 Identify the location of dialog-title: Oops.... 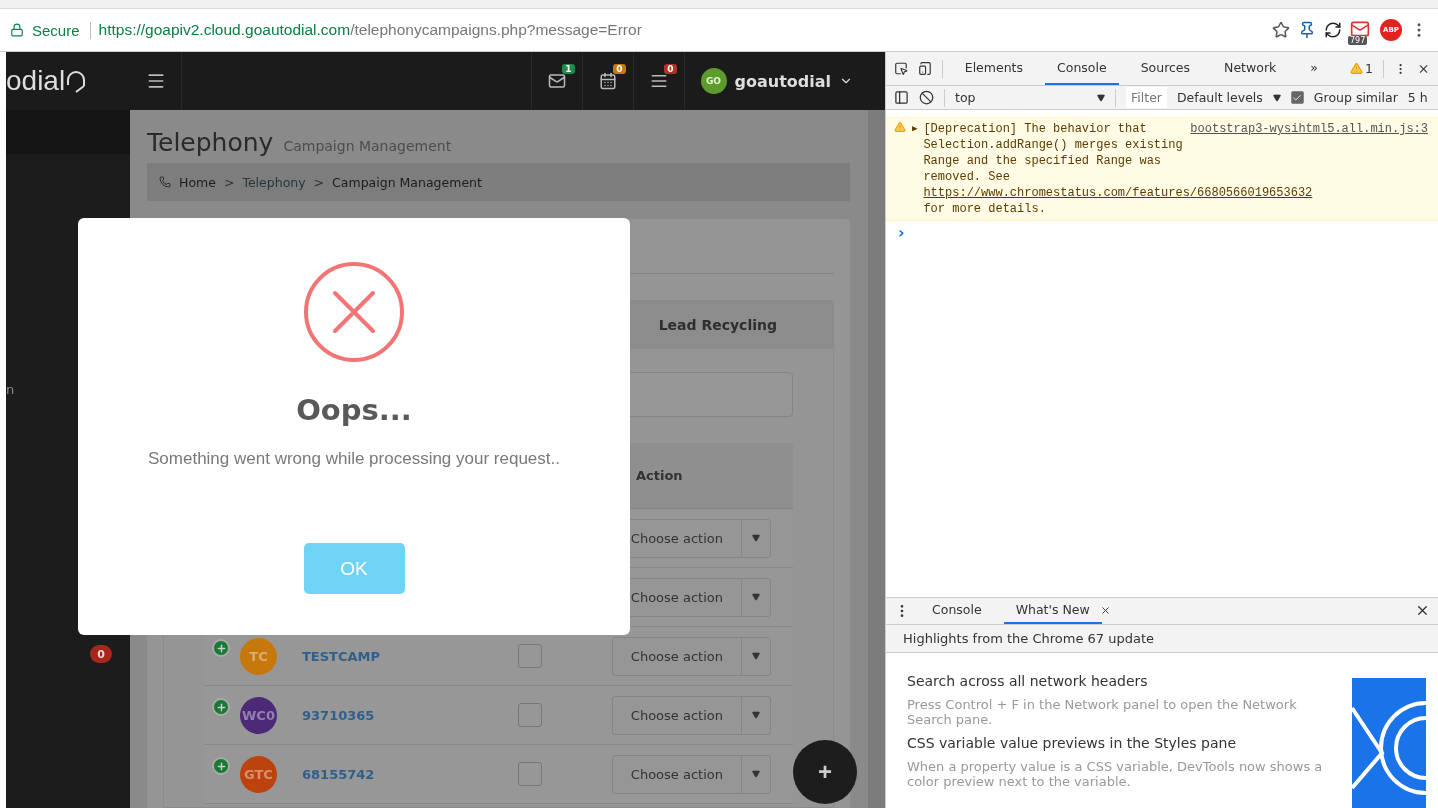
(354, 410).